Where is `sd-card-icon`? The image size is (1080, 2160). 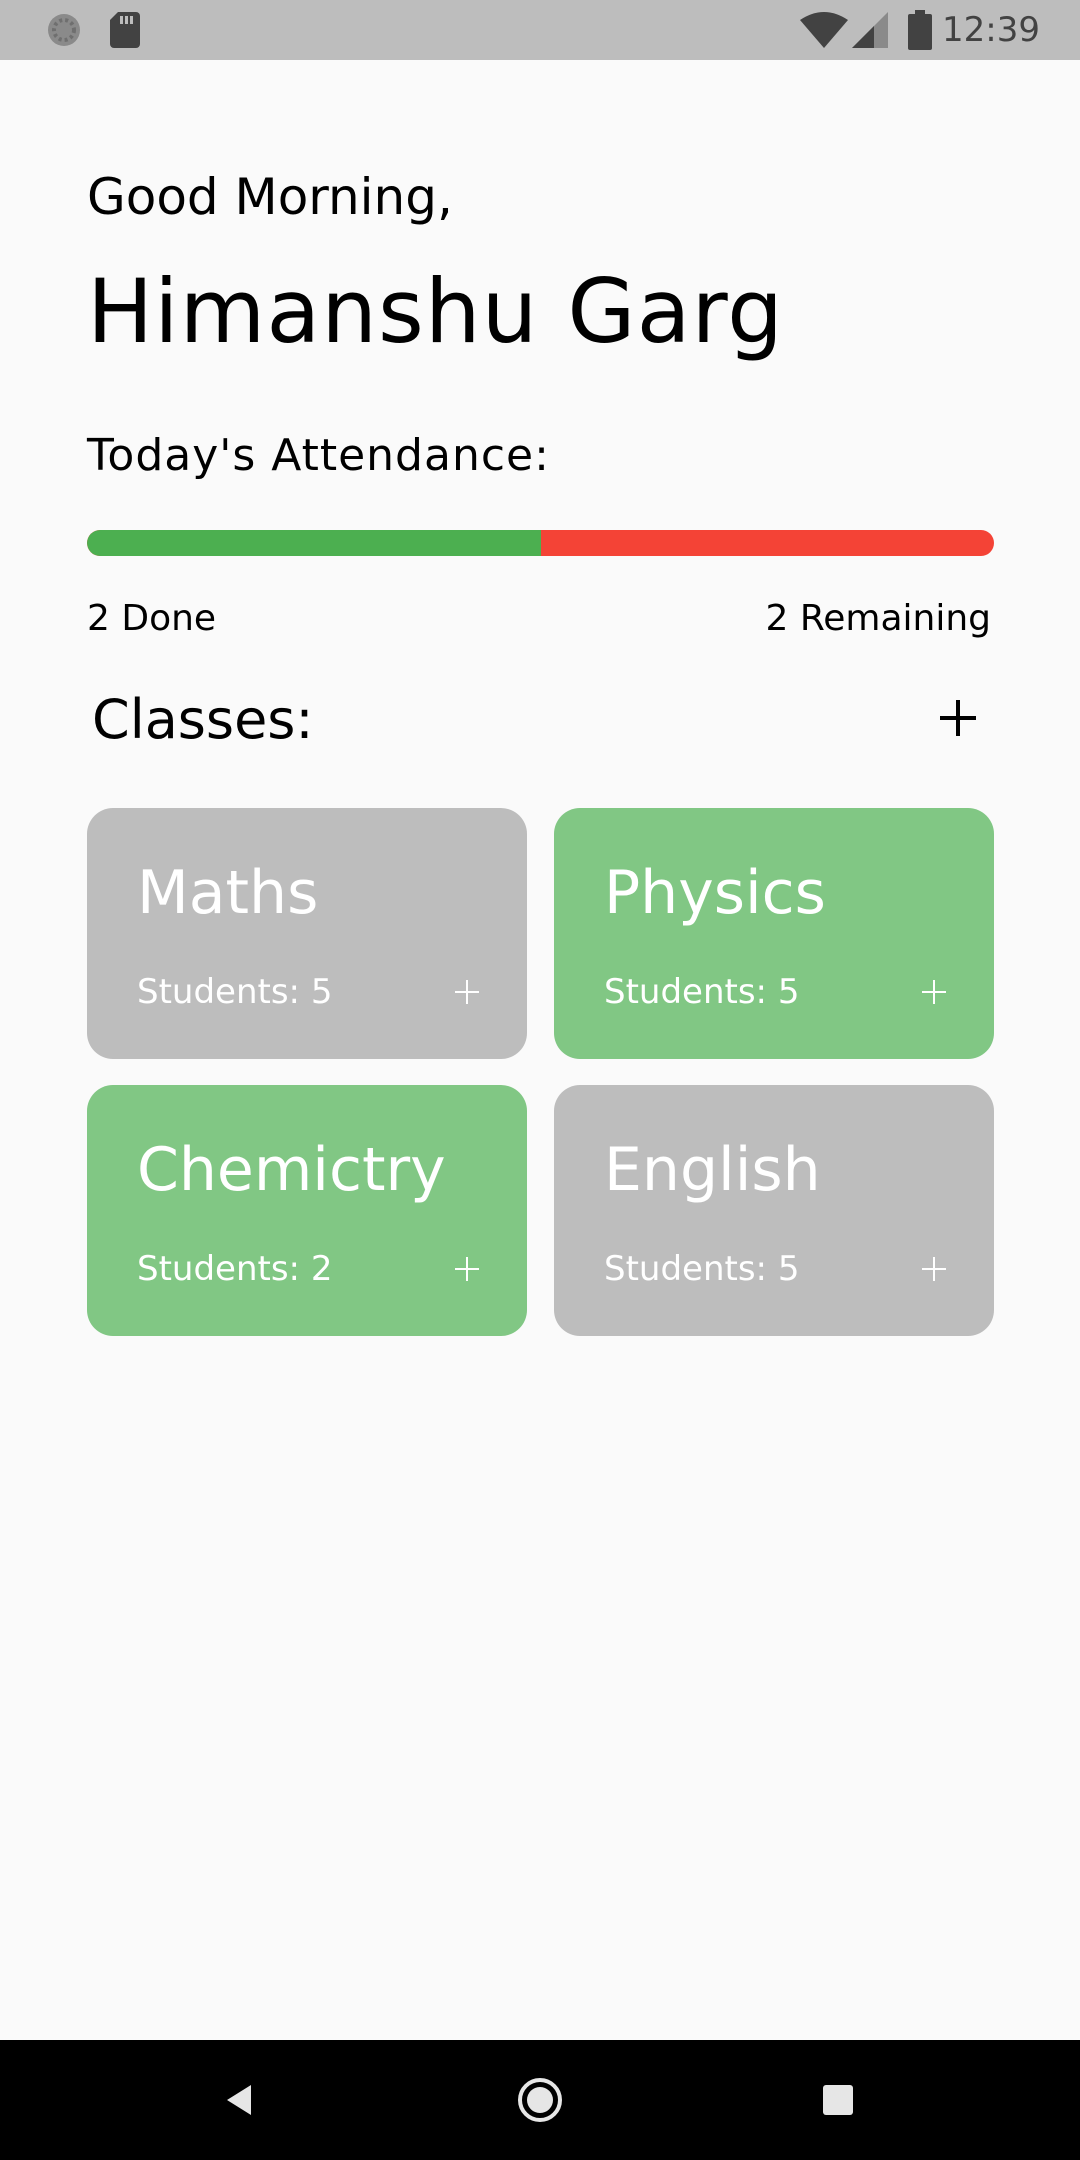 sd-card-icon is located at coordinates (125, 32).